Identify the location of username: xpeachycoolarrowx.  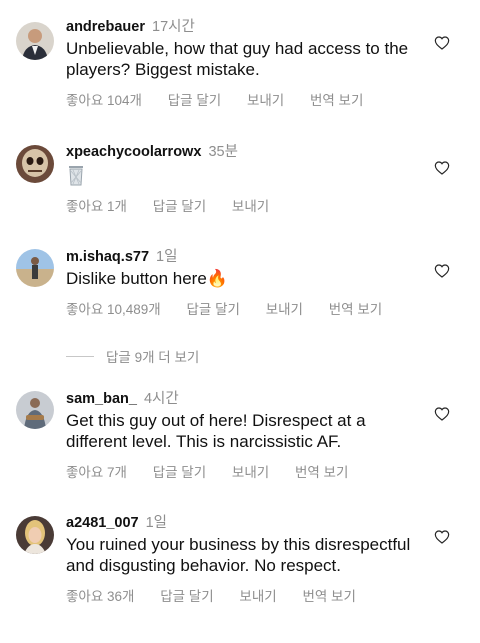
(133, 152).